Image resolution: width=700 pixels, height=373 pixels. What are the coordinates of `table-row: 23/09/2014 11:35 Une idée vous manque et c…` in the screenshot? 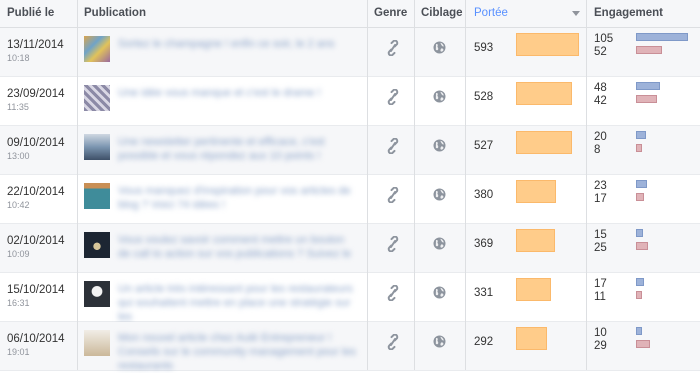 It's located at (350, 101).